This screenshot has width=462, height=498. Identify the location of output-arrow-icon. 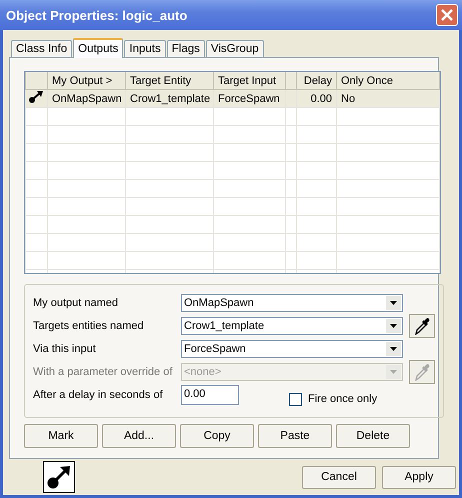
(36, 97).